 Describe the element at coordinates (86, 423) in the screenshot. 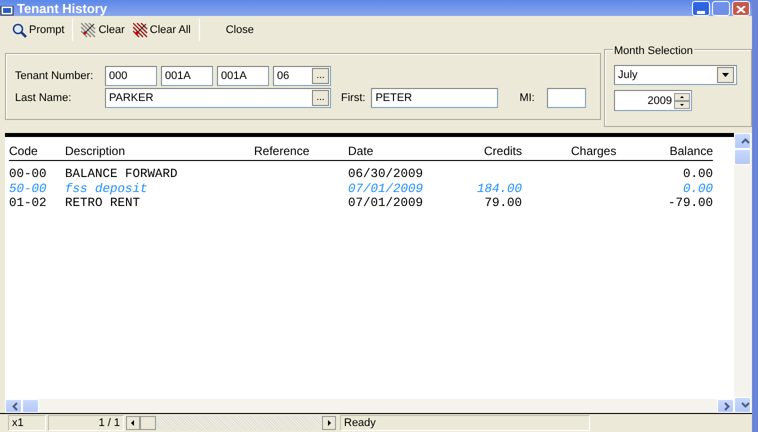

I see `page-pane: 1 / 1` at that location.